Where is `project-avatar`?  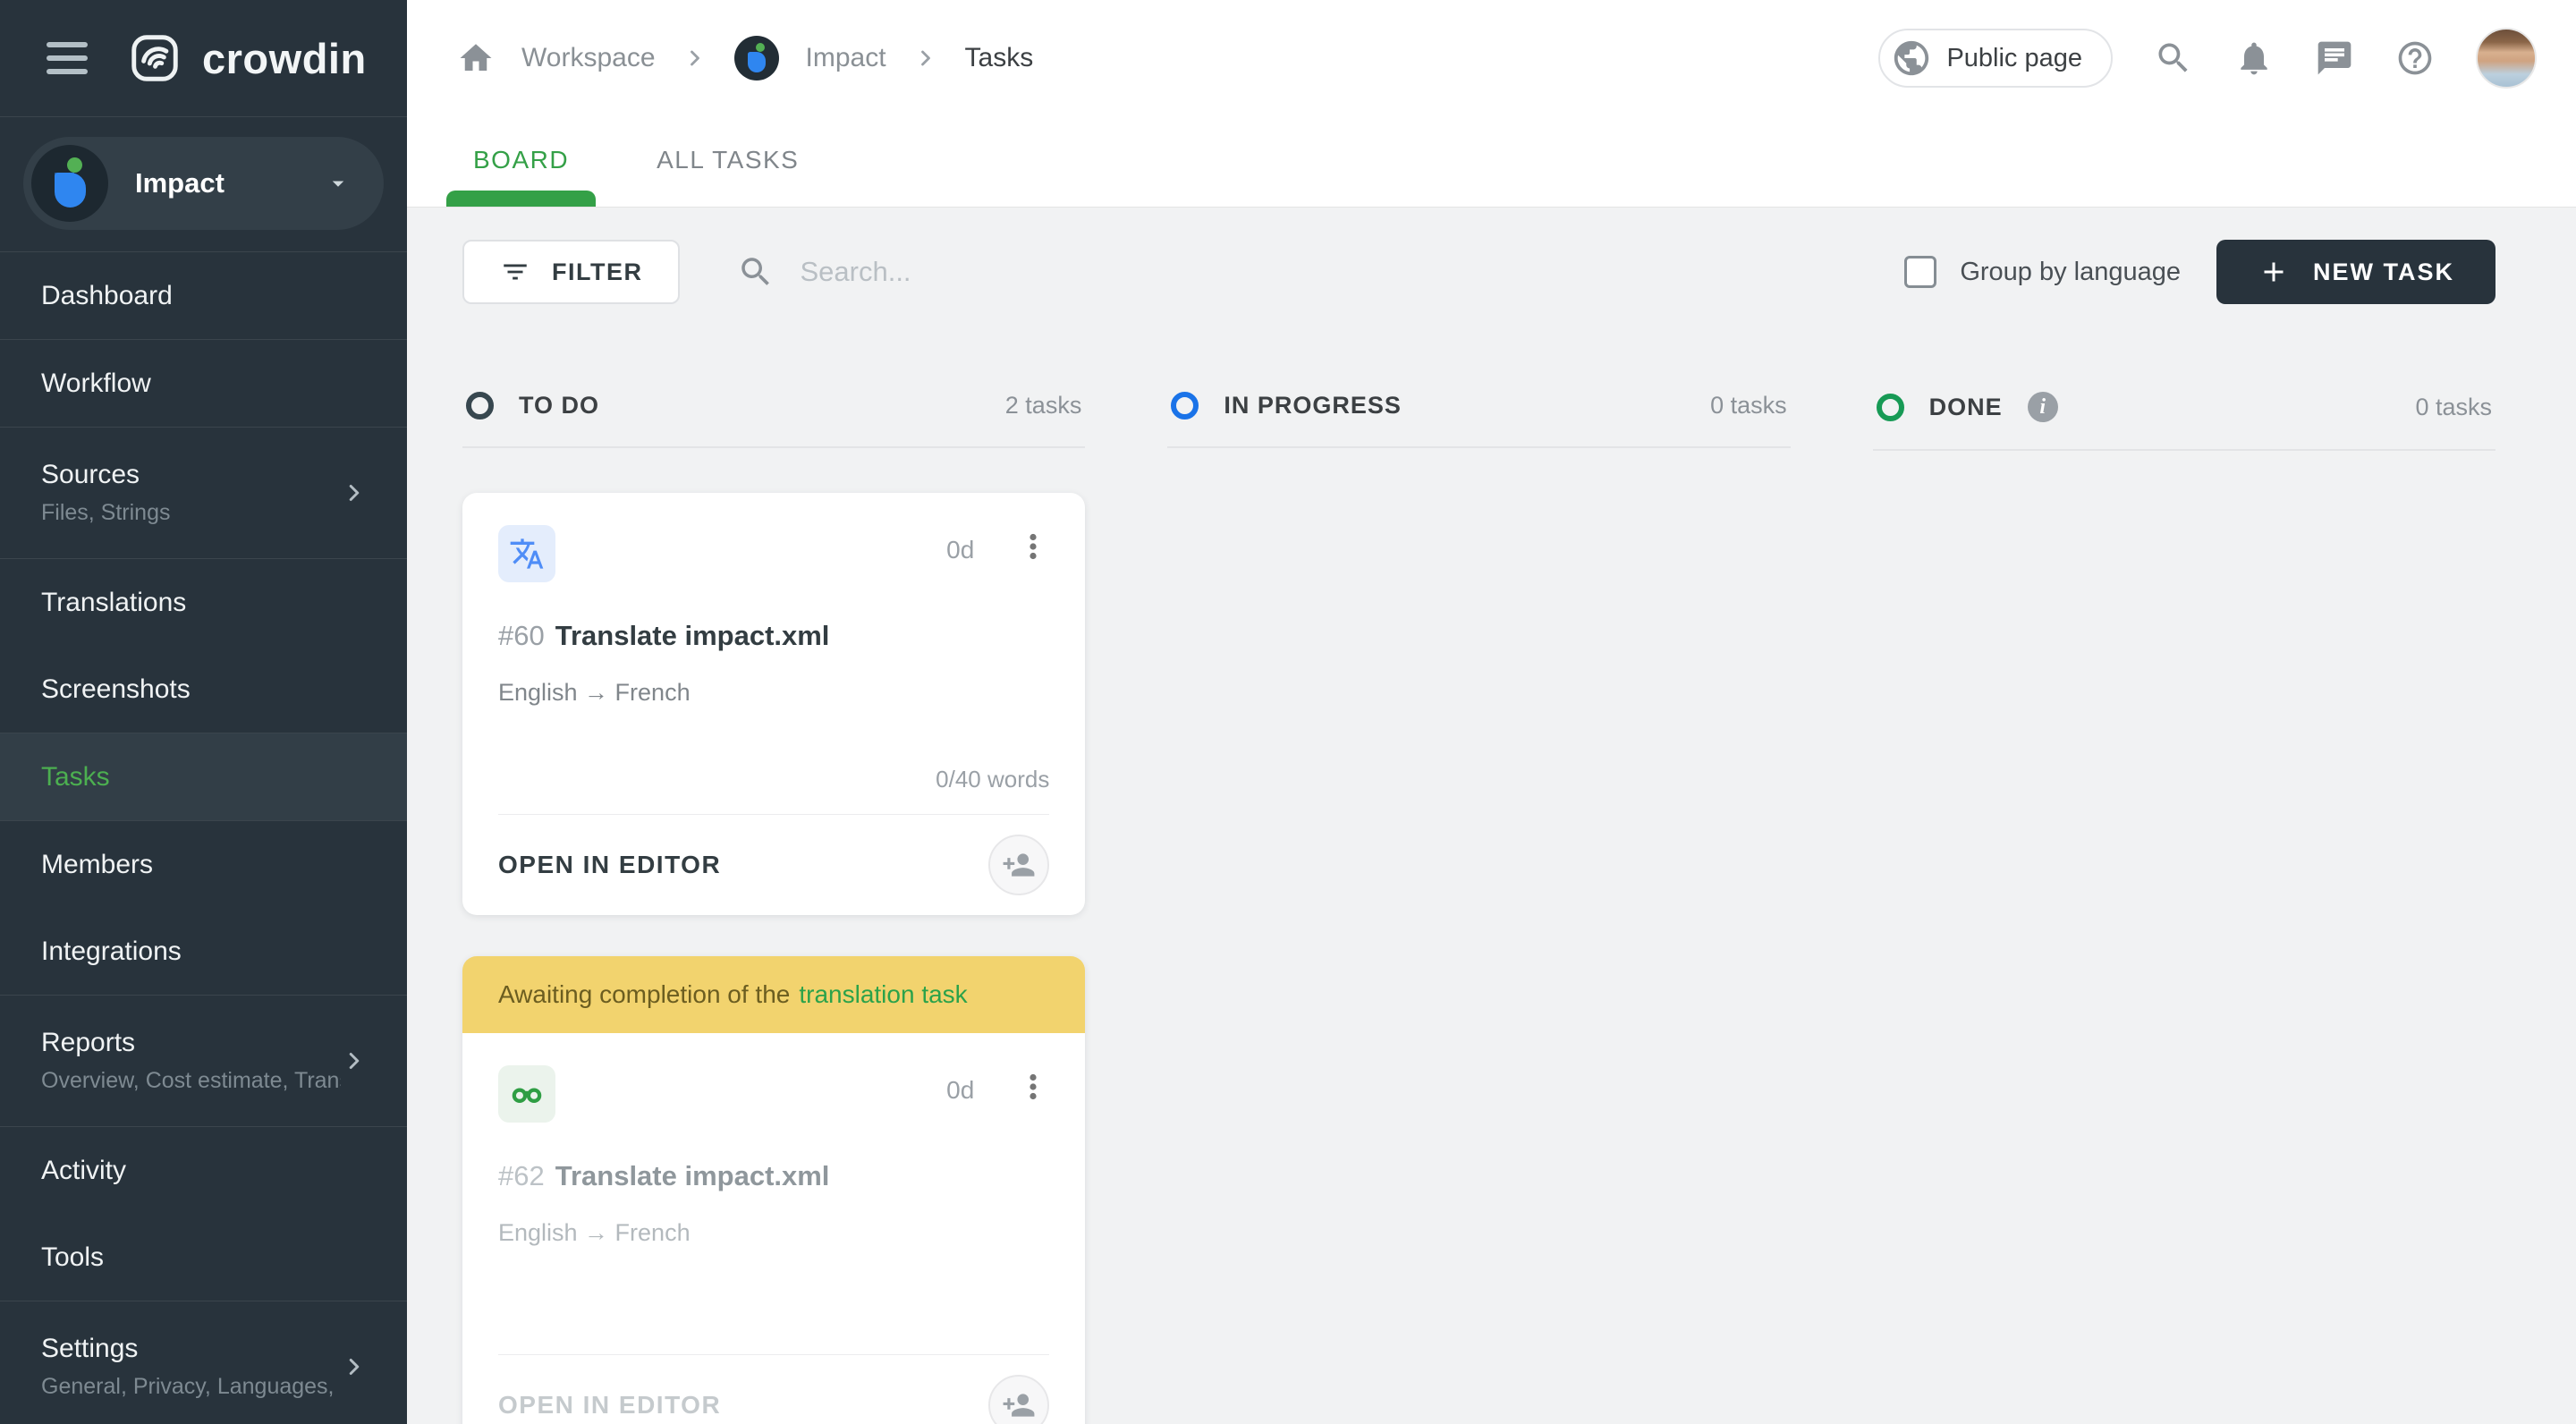 project-avatar is located at coordinates (69, 183).